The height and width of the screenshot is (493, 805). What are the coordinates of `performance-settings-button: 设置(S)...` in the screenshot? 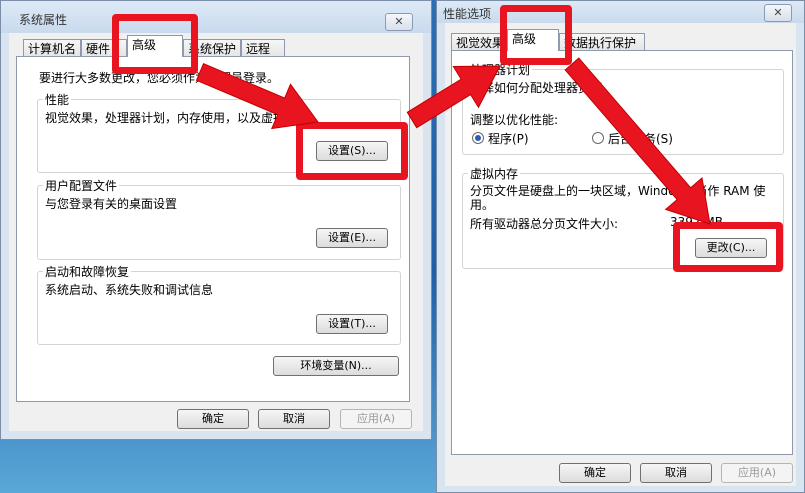 It's located at (352, 151).